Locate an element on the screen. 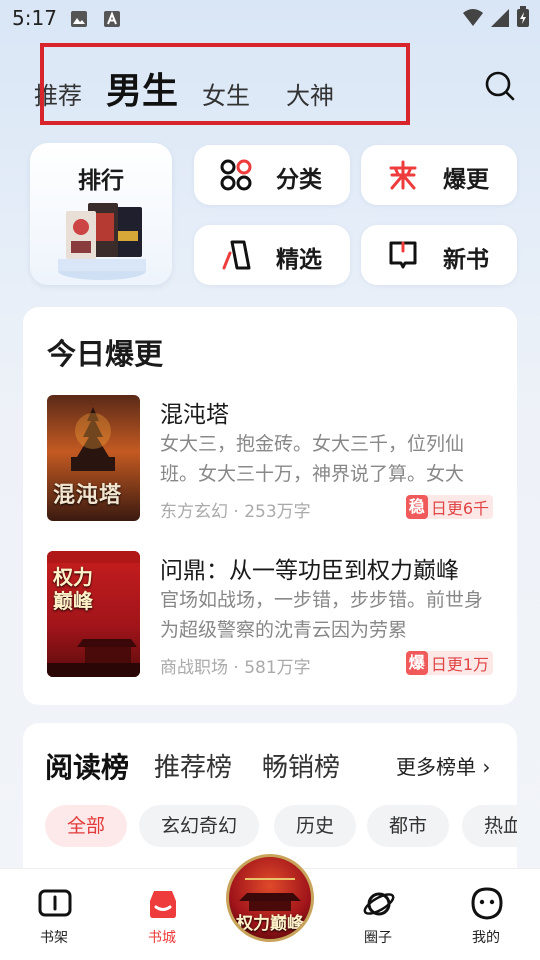  badge-tag: 稳 is located at coordinates (416, 507).